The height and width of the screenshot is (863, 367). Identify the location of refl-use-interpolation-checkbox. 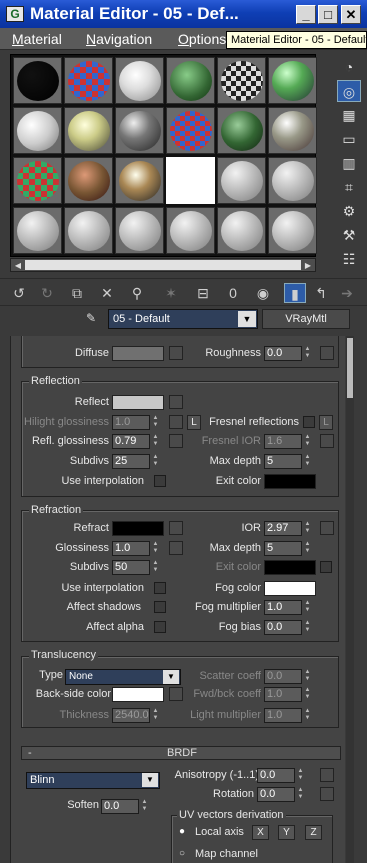
(160, 481).